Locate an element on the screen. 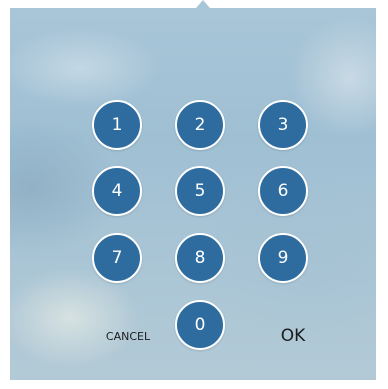 This screenshot has width=388, height=389. key-5: 5 is located at coordinates (200, 191).